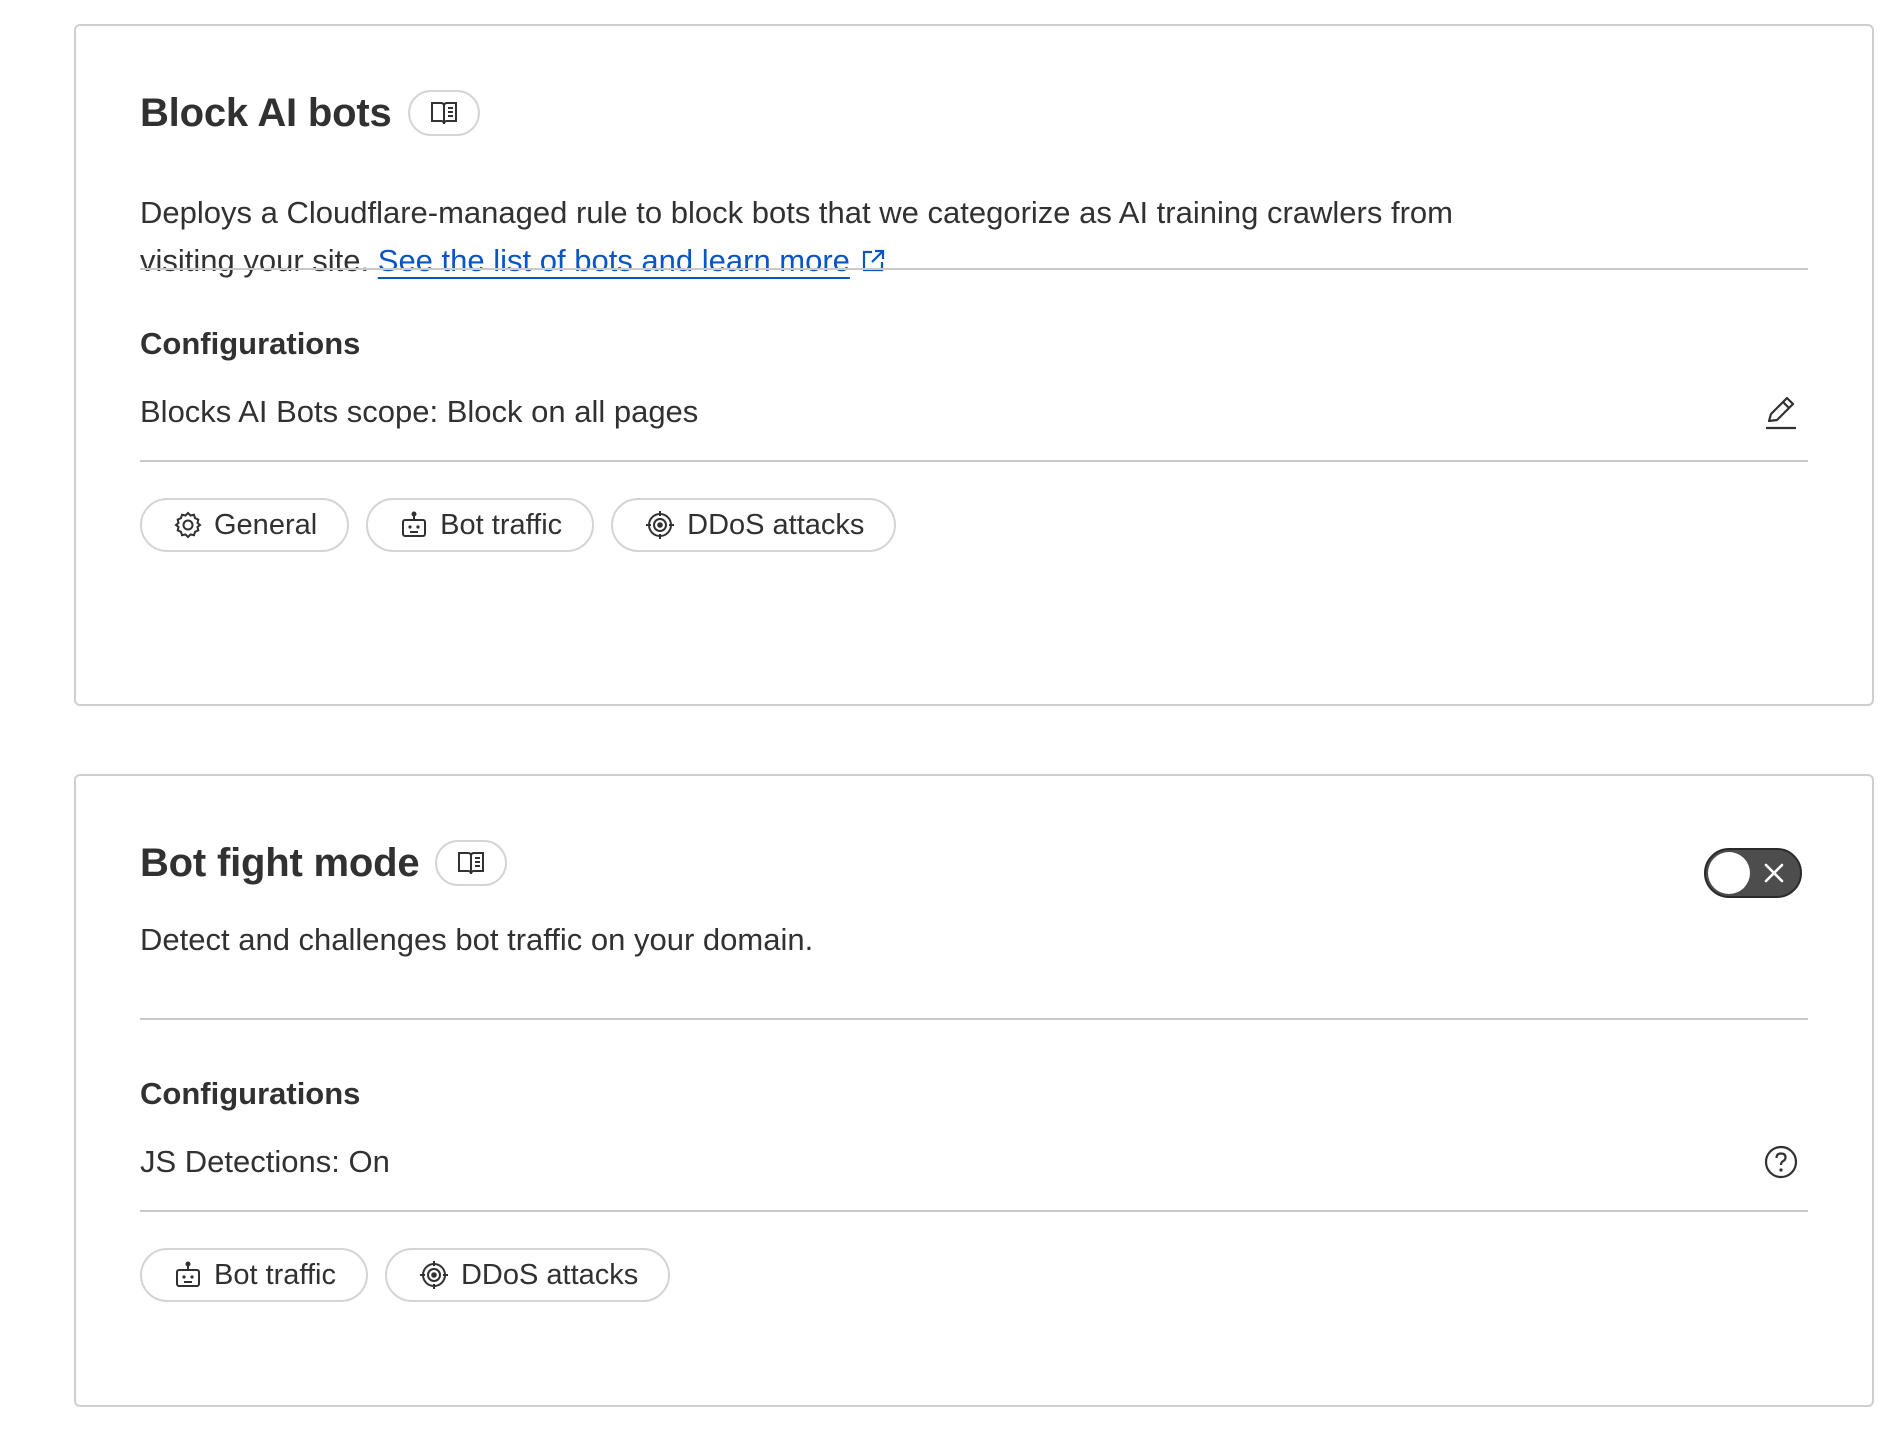  Describe the element at coordinates (1753, 873) in the screenshot. I see `bot-fight-mode-toggle` at that location.